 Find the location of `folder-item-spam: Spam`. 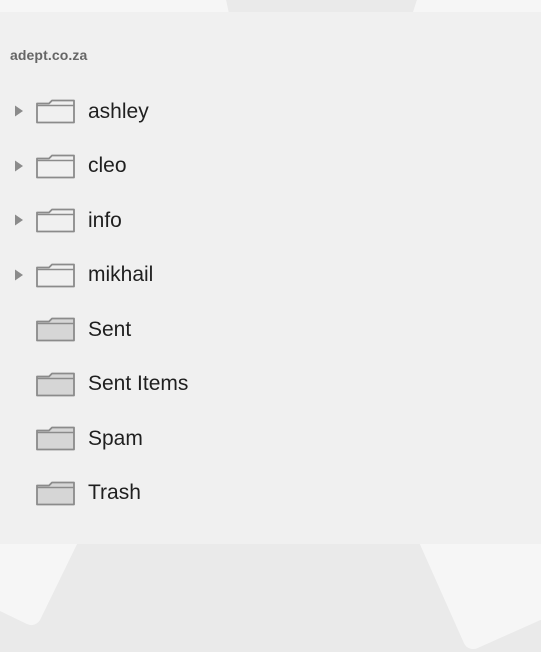

folder-item-spam: Spam is located at coordinates (270, 438).